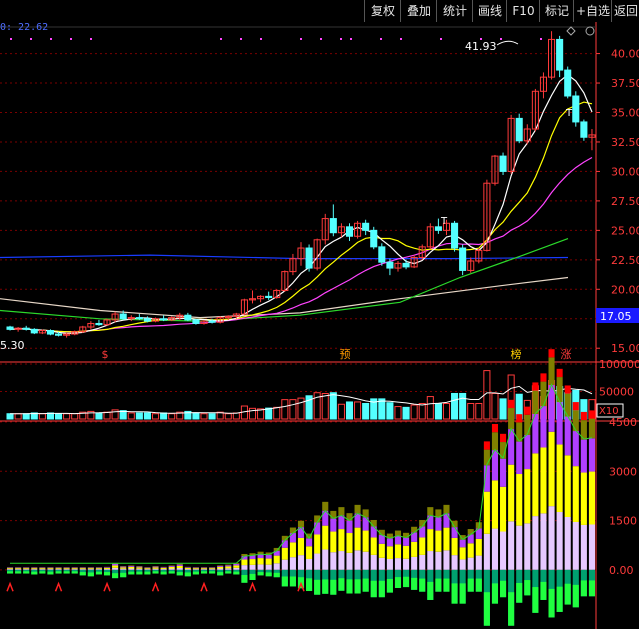  I want to click on f10-button: F10, so click(523, 11).